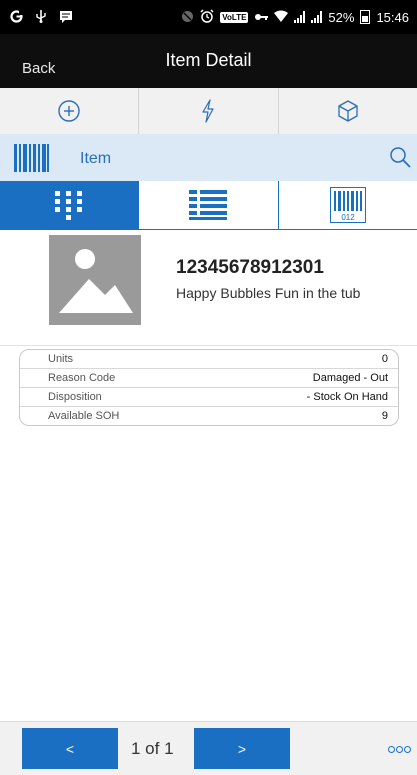  I want to click on detail-label: Available SOH, so click(84, 416).